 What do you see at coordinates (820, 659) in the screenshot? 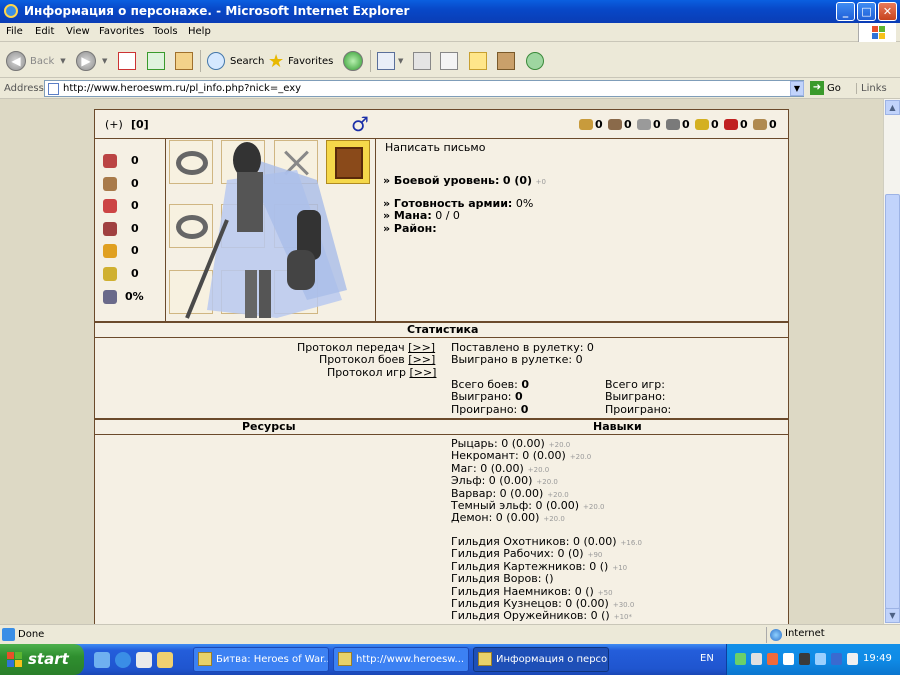
I see `tray-app3-icon` at bounding box center [820, 659].